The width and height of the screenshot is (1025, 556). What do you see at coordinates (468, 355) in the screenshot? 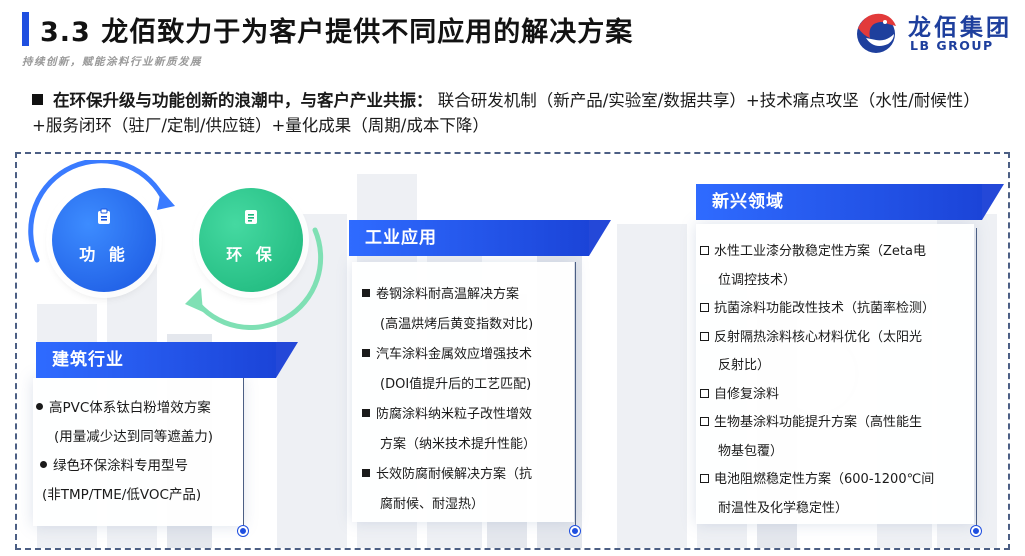
I see `list-item: 汽车涂料金属效应增强技术` at bounding box center [468, 355].